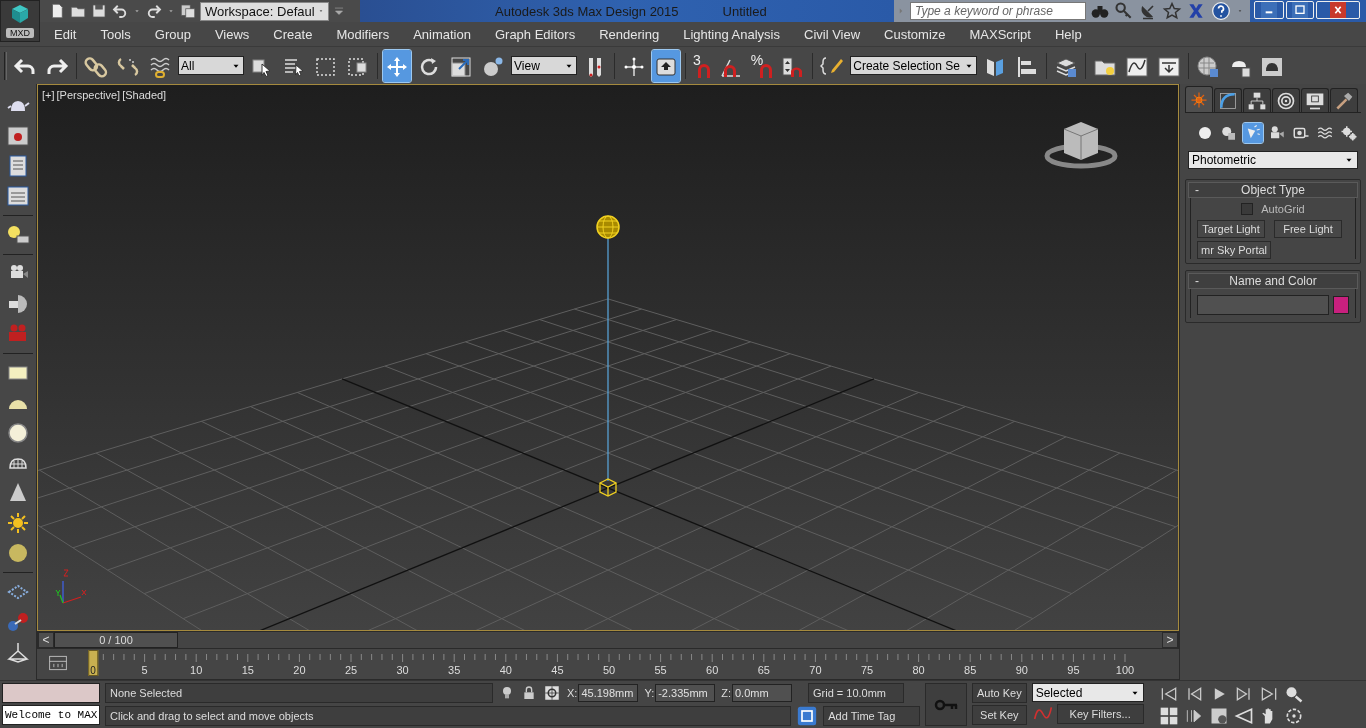 This screenshot has width=1366, height=728. Describe the element at coordinates (1168, 716) in the screenshot. I see `zoom-all-icon` at that location.